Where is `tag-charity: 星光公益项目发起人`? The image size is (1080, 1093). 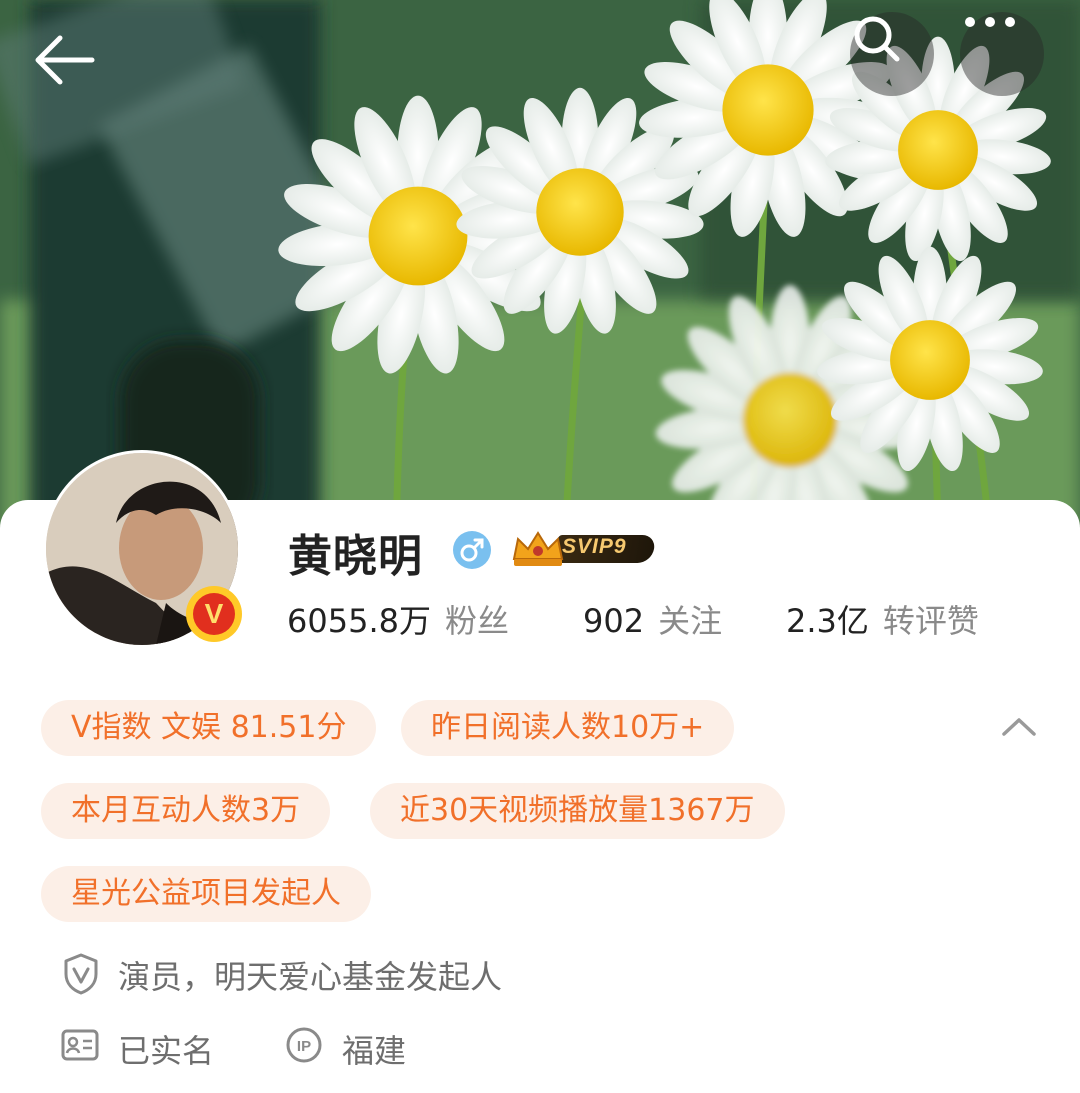
tag-charity: 星光公益项目发起人 is located at coordinates (206, 894).